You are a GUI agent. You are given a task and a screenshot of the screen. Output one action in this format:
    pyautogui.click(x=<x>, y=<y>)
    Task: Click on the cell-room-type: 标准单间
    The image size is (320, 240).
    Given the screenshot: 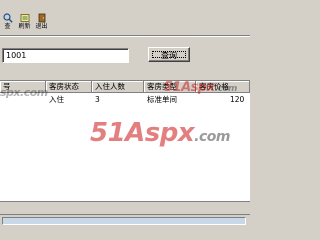 What is the action you would take?
    pyautogui.click(x=162, y=99)
    